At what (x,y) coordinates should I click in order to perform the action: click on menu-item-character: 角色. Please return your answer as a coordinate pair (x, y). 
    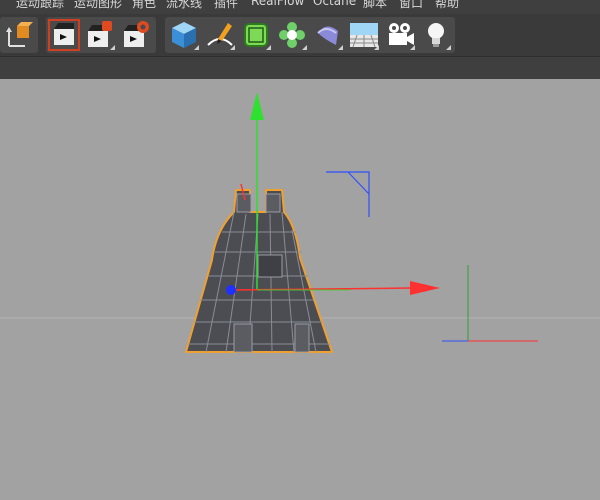
    Looking at the image, I should click on (144, 5).